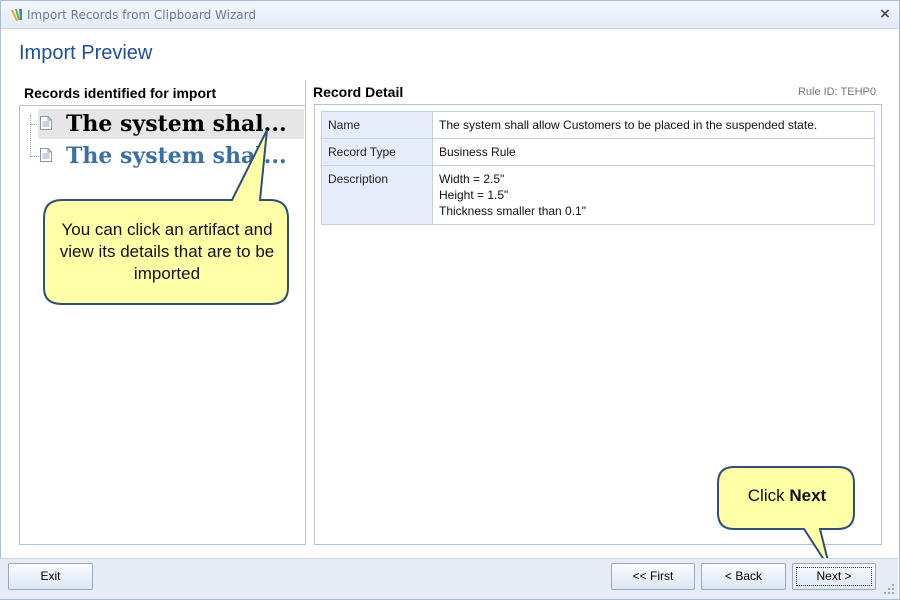  Describe the element at coordinates (885, 14) in the screenshot. I see `close-icon: ×` at that location.